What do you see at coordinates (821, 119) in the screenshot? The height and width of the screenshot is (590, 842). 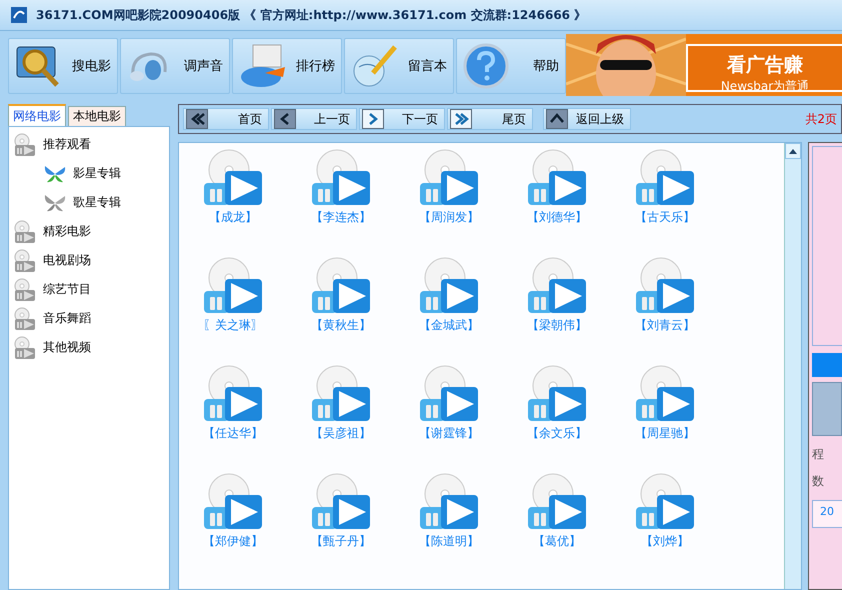 I see `page-count: 共2页` at bounding box center [821, 119].